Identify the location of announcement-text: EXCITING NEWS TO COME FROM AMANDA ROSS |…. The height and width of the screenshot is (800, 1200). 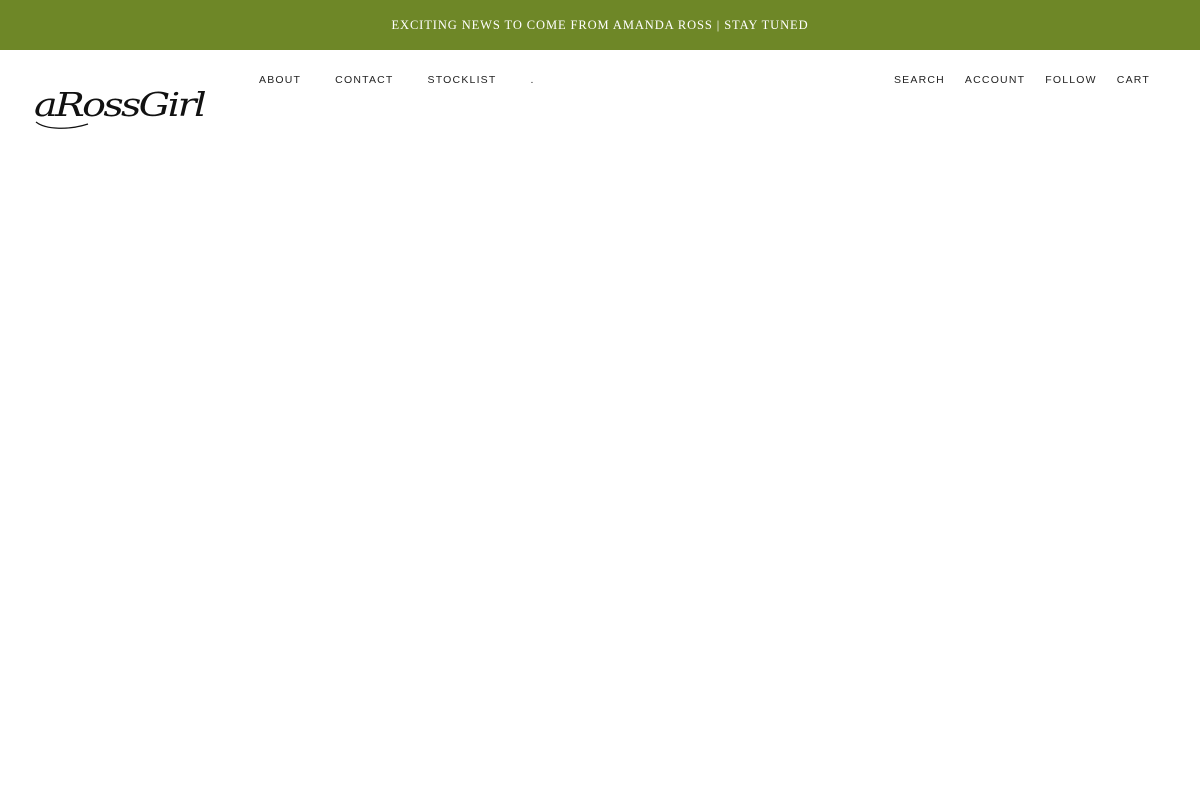
(599, 25).